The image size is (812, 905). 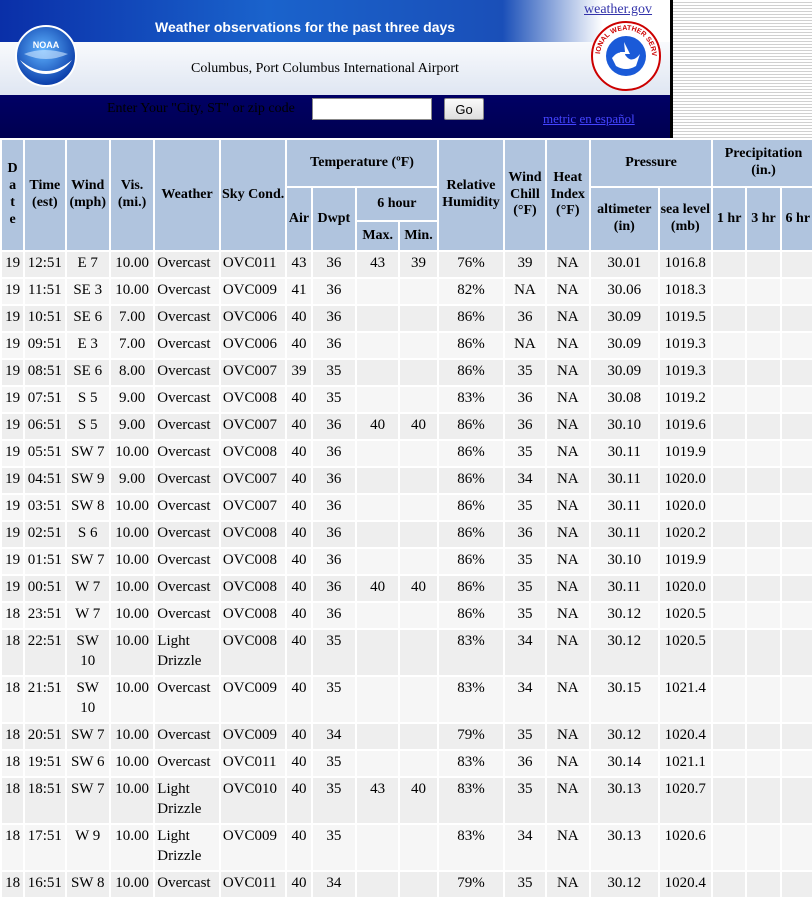 What do you see at coordinates (378, 800) in the screenshot?
I see `cell-max-temp: 43` at bounding box center [378, 800].